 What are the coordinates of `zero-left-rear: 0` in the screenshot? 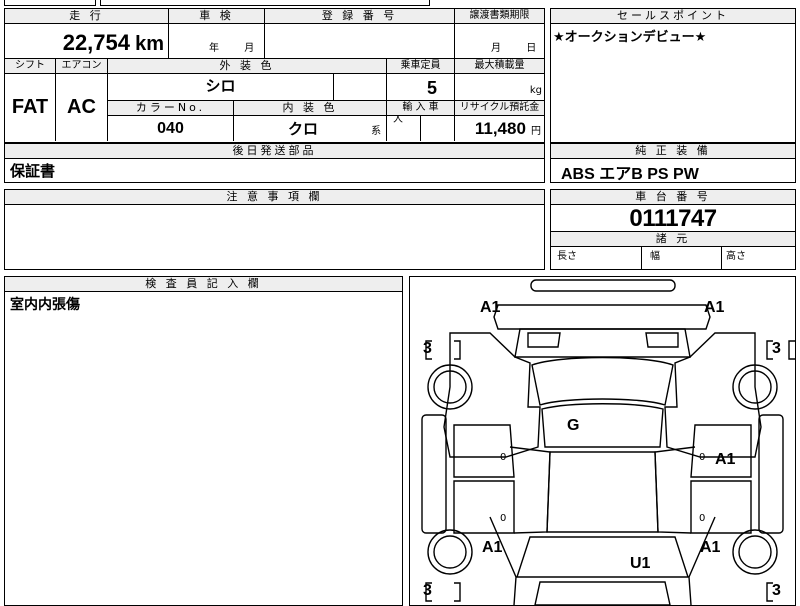 It's located at (503, 518).